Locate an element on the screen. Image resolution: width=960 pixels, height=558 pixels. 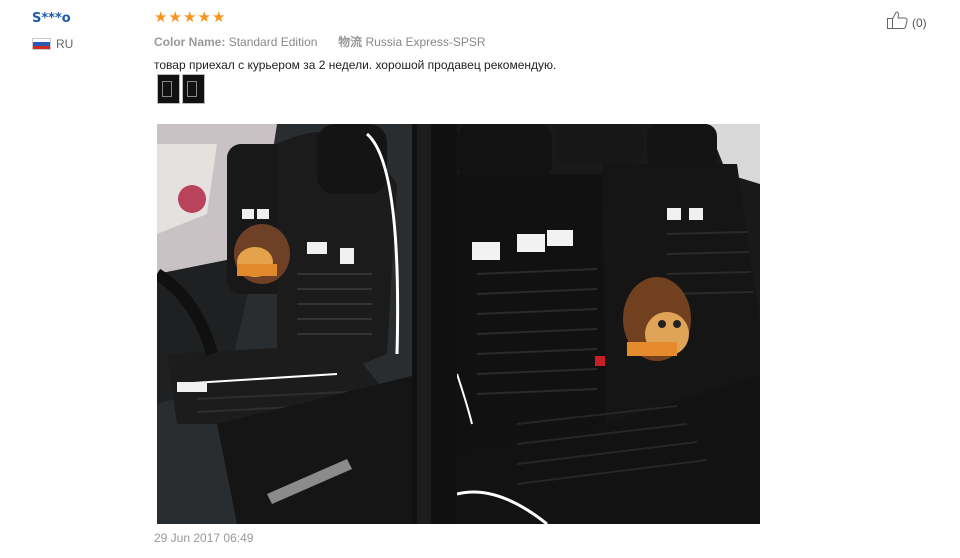
color-name-label: Color Name: is located at coordinates (190, 42).